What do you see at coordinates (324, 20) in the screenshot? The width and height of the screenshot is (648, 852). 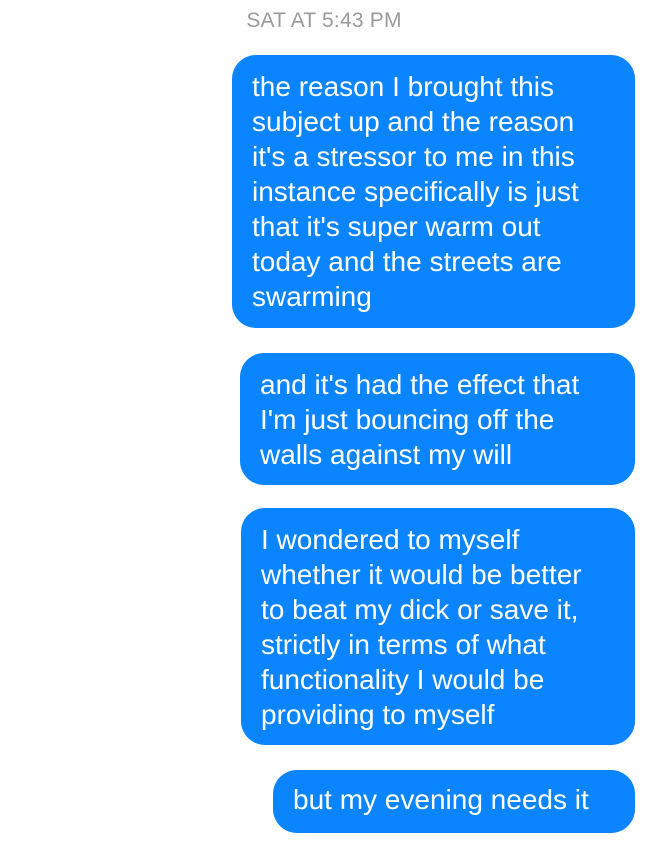 I see `timestamp-divider: SAT AT 5:43 PM` at bounding box center [324, 20].